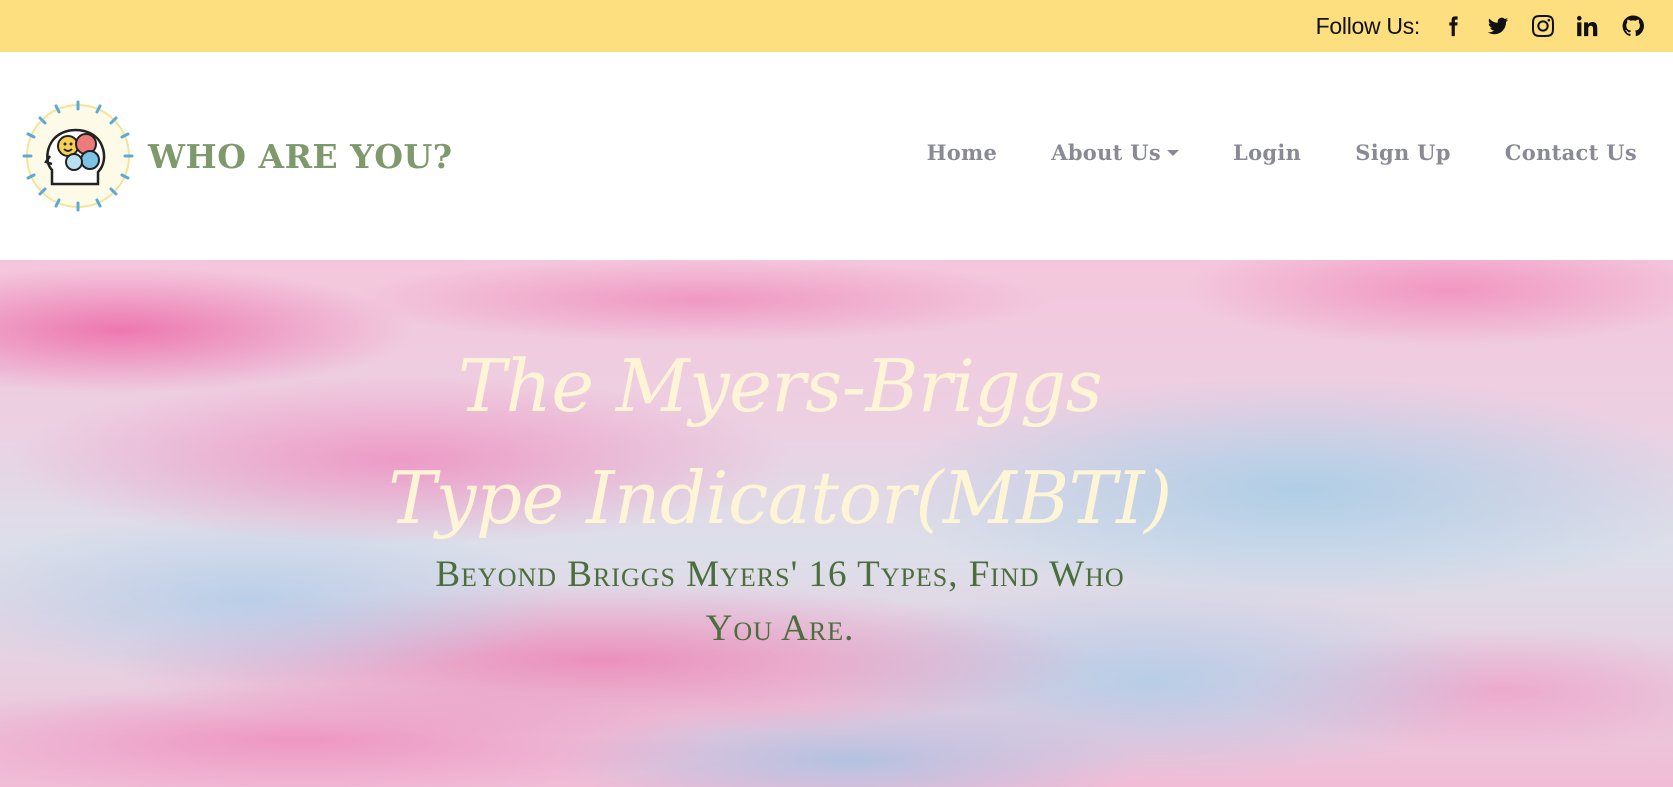  Describe the element at coordinates (1173, 152) in the screenshot. I see `chevron-down-icon` at that location.